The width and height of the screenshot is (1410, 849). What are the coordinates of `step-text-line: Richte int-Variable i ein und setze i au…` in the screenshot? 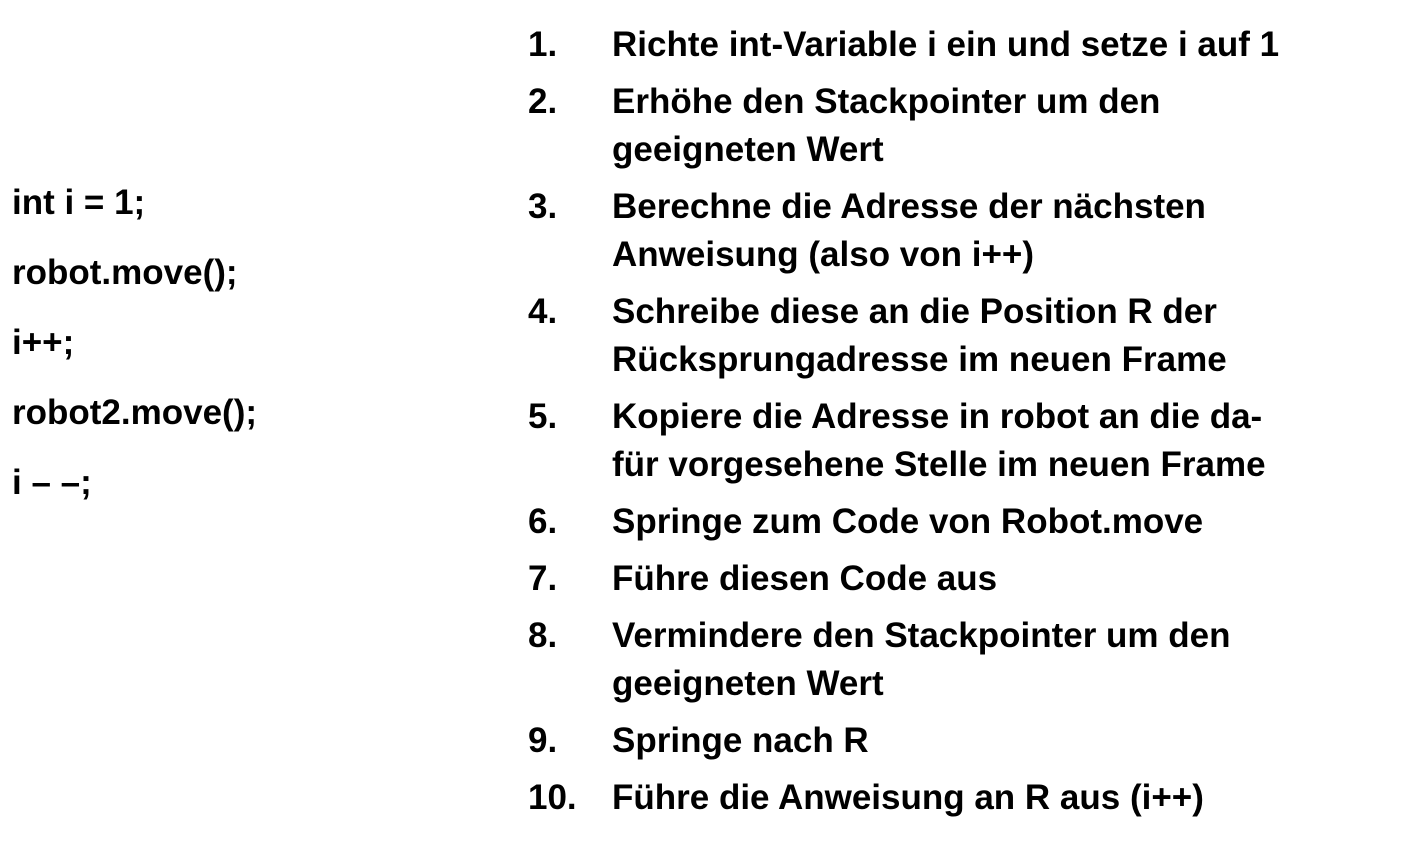 It's located at (946, 44).